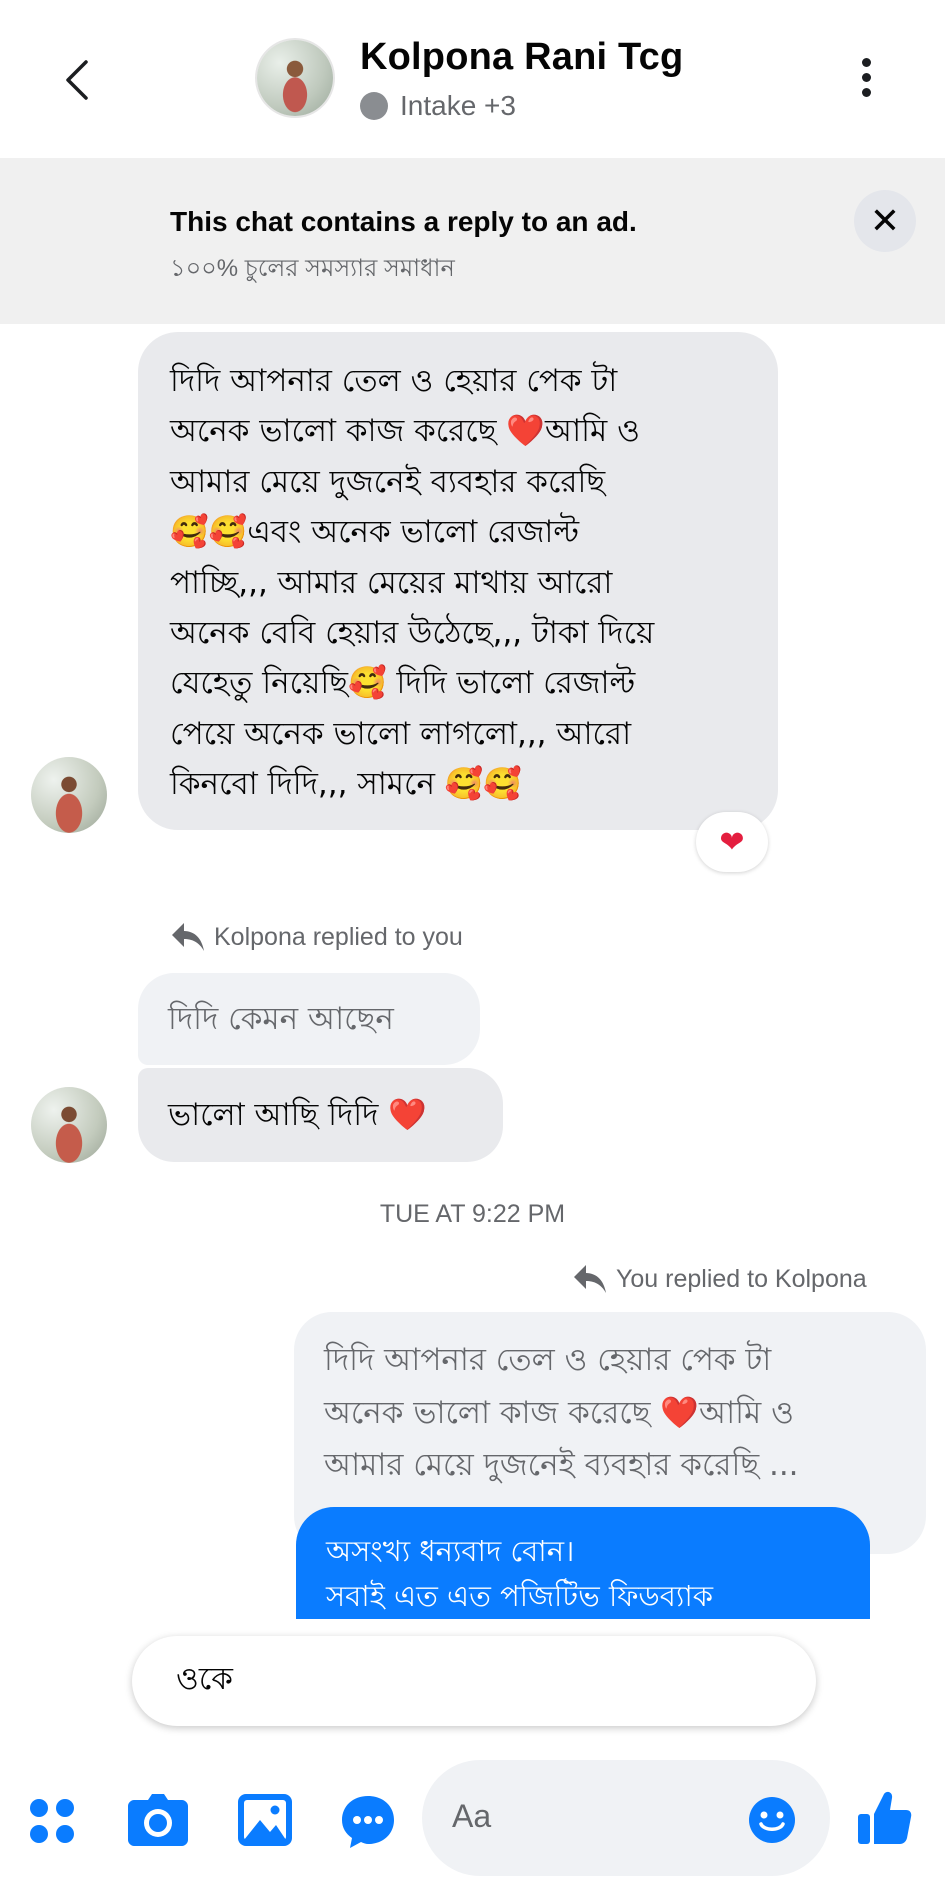 The image size is (945, 1887). Describe the element at coordinates (391, 582) in the screenshot. I see `message-line: পাচ্ছি,,, আমার মেয়ের মাথায় আরো` at that location.